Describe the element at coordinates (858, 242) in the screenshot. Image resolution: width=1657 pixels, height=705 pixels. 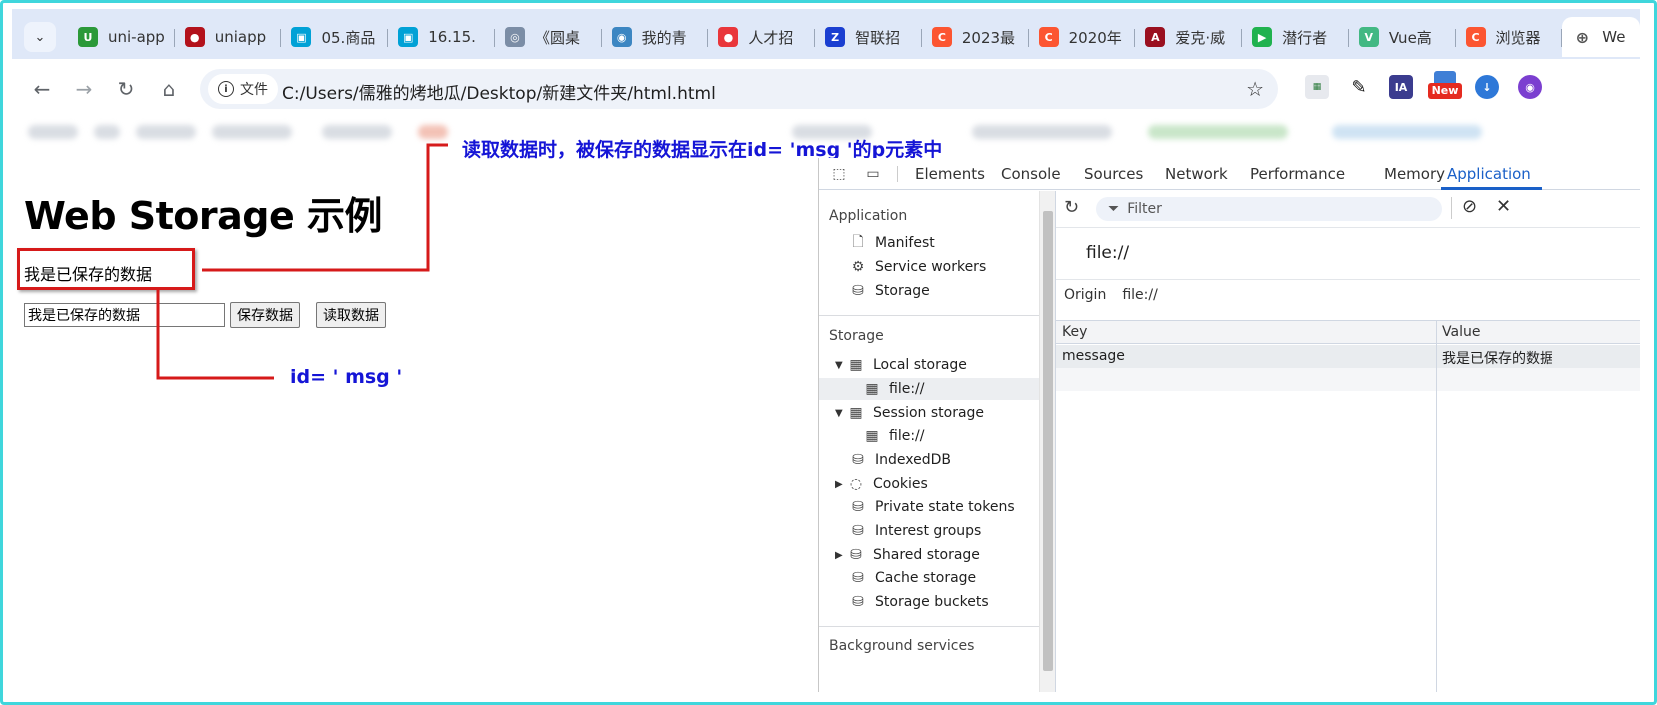
I see `document-icon: 🗋` at that location.